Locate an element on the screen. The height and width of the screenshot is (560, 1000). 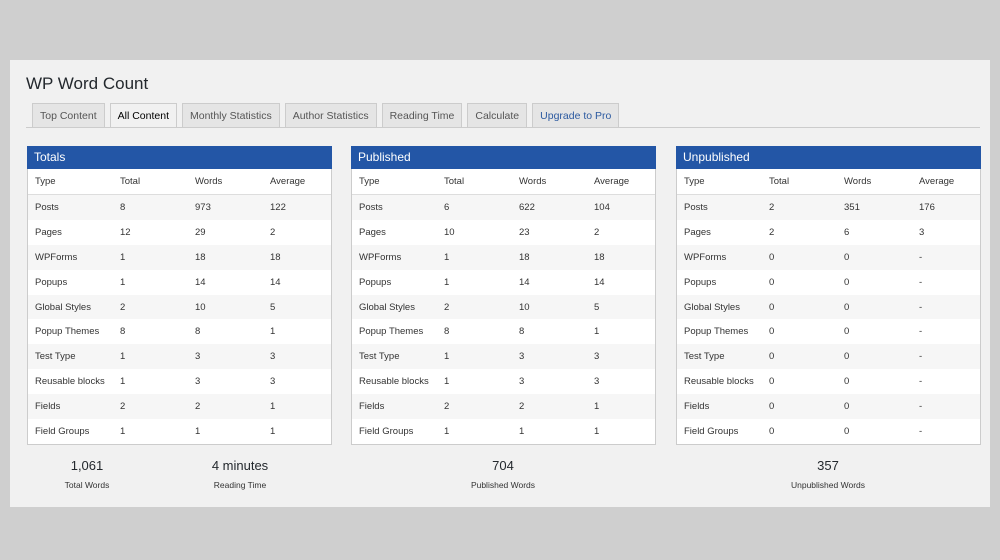
table-cell: Test Type is located at coordinates (704, 357).